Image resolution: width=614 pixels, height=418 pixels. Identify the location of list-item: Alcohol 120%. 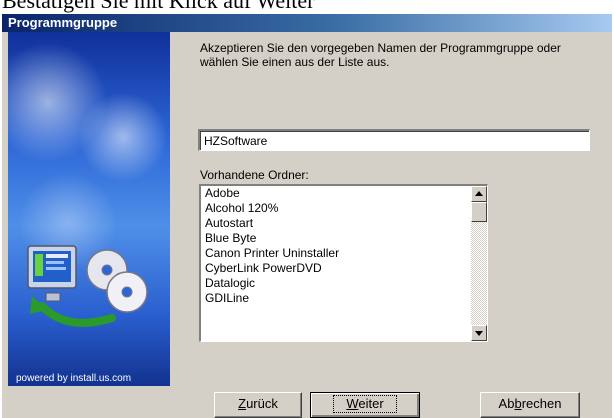
(336, 208).